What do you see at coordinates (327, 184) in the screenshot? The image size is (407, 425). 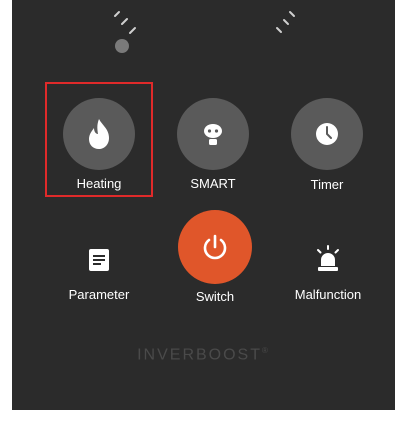 I see `timer-label: Timer` at bounding box center [327, 184].